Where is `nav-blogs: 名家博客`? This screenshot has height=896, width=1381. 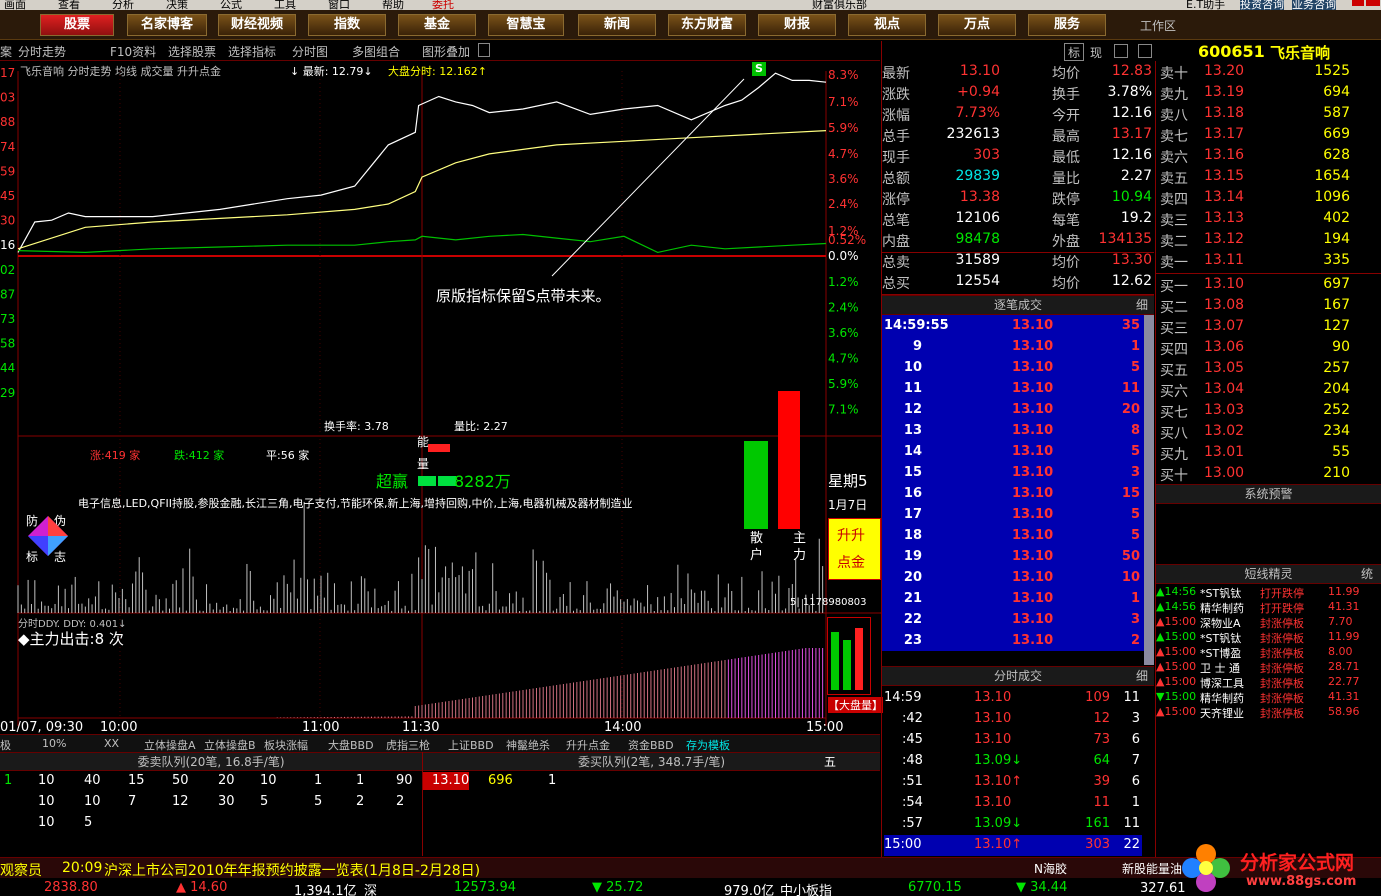
nav-blogs: 名家博客 is located at coordinates (167, 25).